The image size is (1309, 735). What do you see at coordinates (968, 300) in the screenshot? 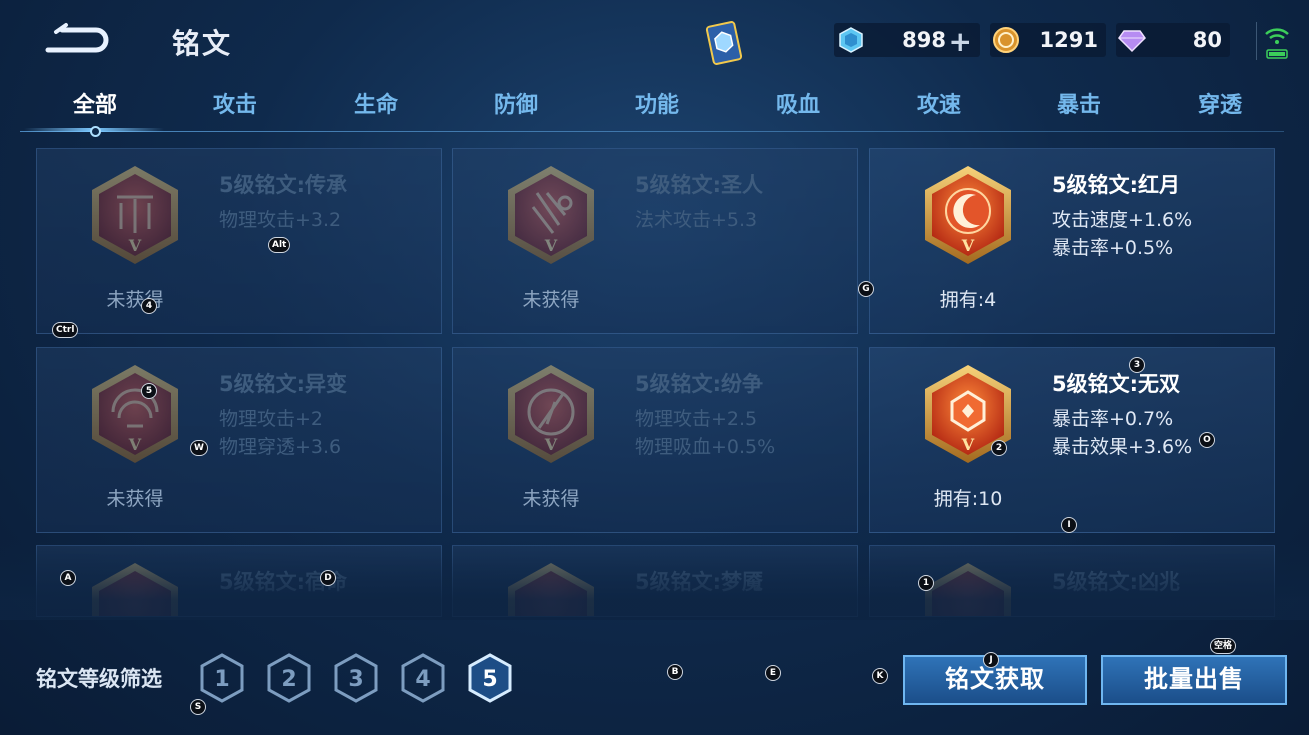
I see `inscription-owned-count: 拥有:4` at bounding box center [968, 300].